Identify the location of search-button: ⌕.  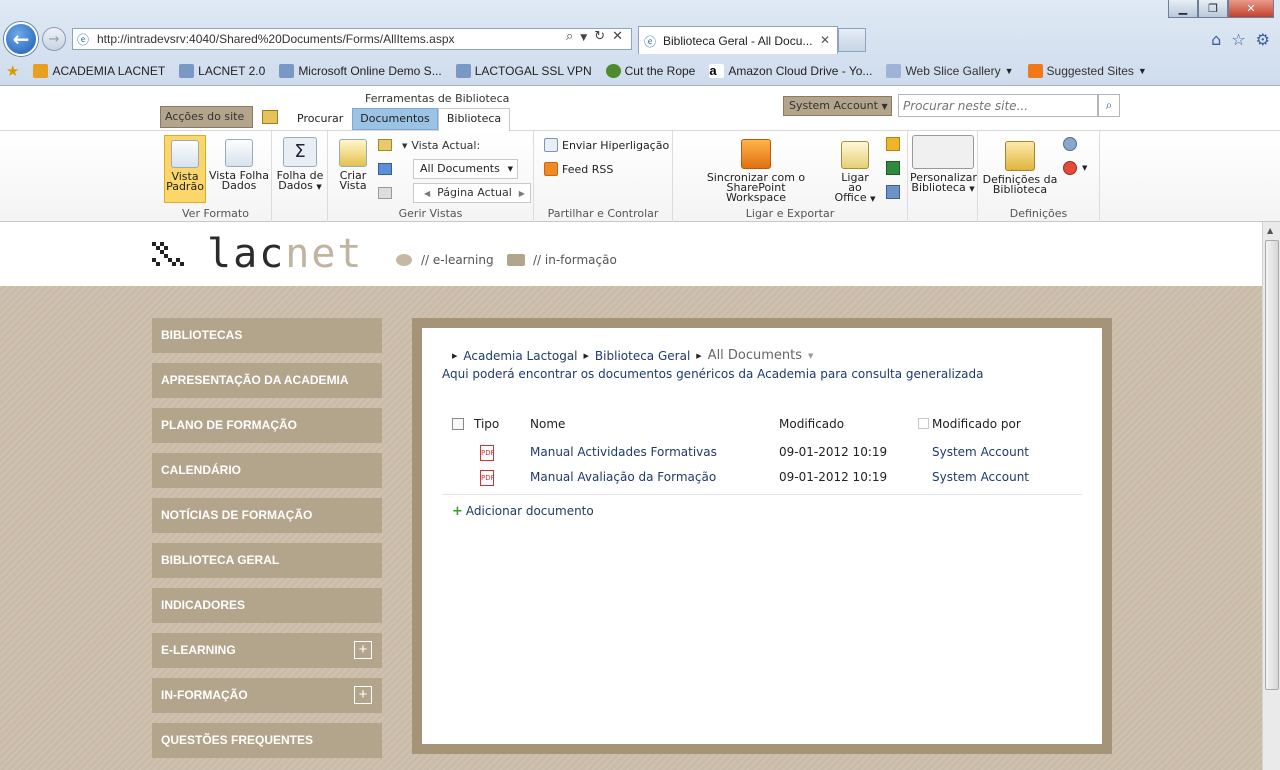
(1109, 105).